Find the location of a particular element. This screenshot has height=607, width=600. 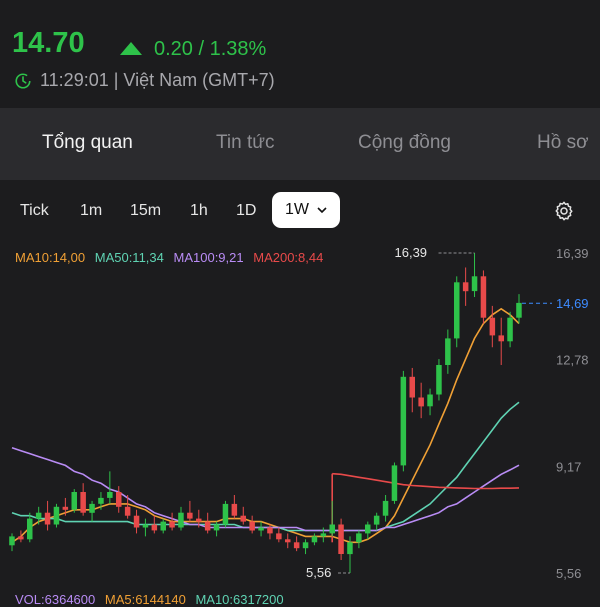

series-line-ma100 is located at coordinates (265, 489).